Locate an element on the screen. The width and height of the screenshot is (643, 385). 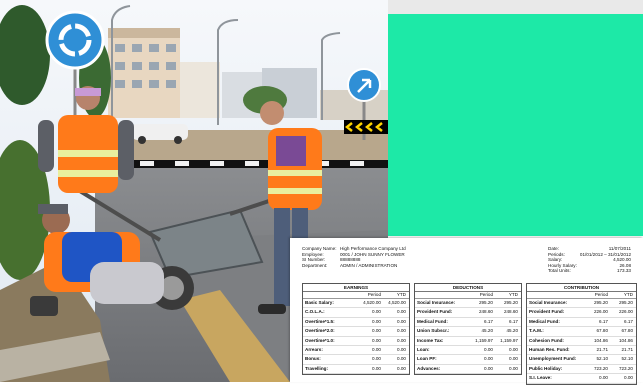
row-period-value: 1,159.97 is located at coordinates (484, 340).